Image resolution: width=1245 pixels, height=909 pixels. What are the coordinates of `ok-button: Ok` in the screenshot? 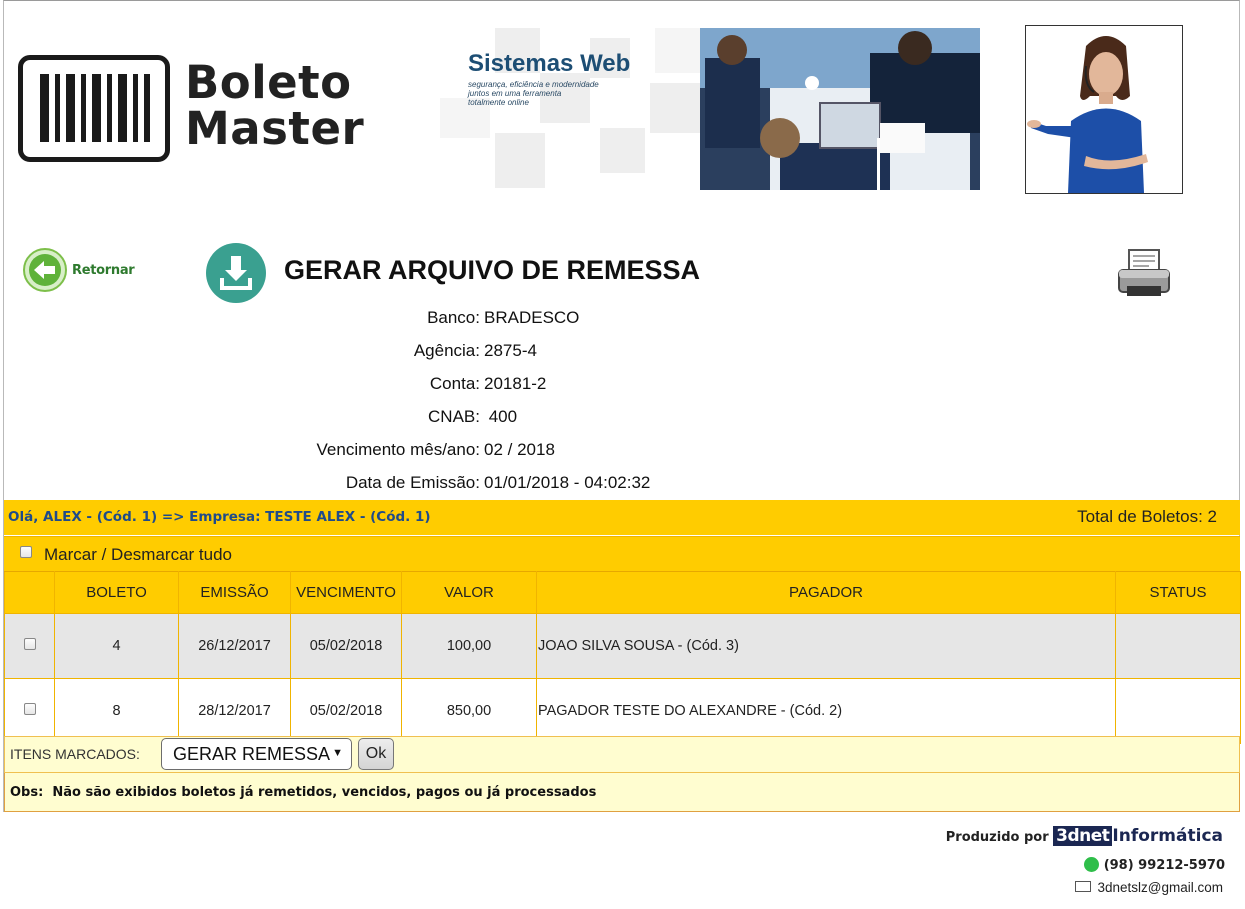 It's located at (376, 754).